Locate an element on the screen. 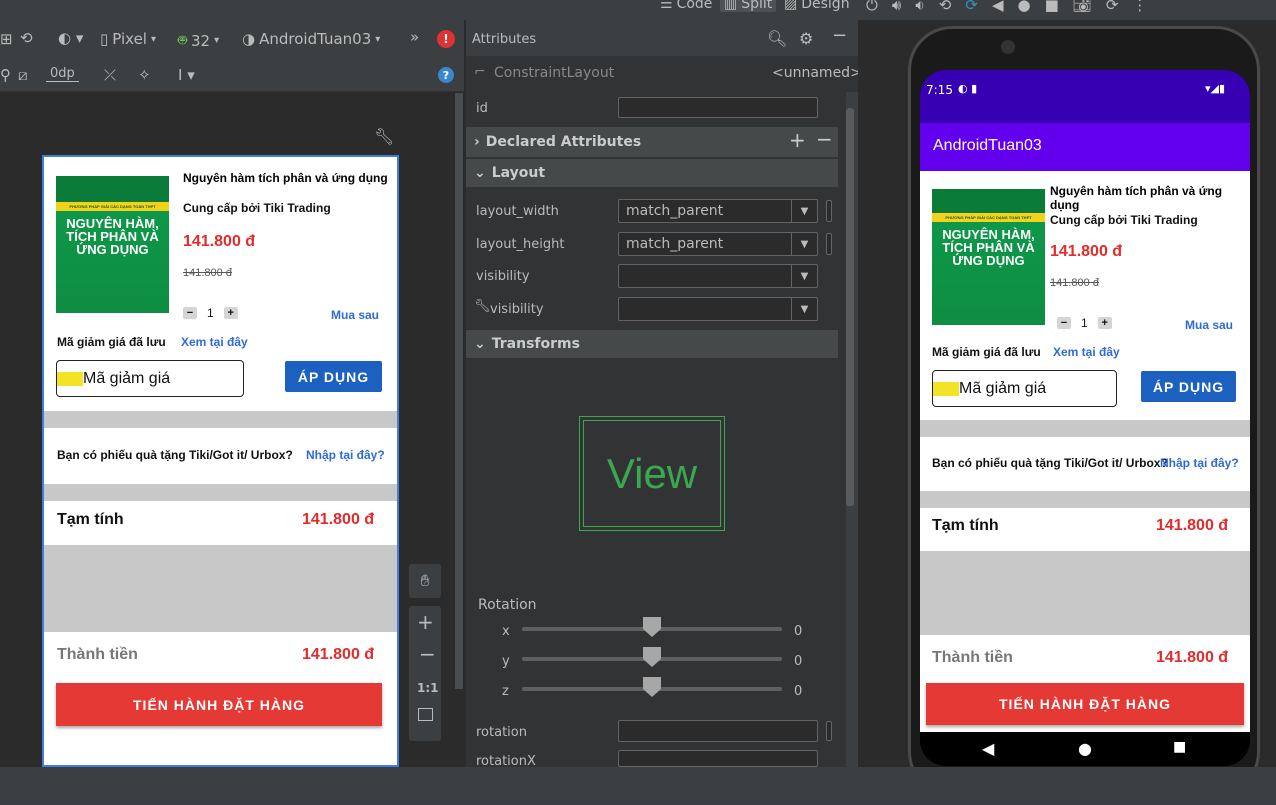  layout-width-select: match_parent ▼ is located at coordinates (718, 211).